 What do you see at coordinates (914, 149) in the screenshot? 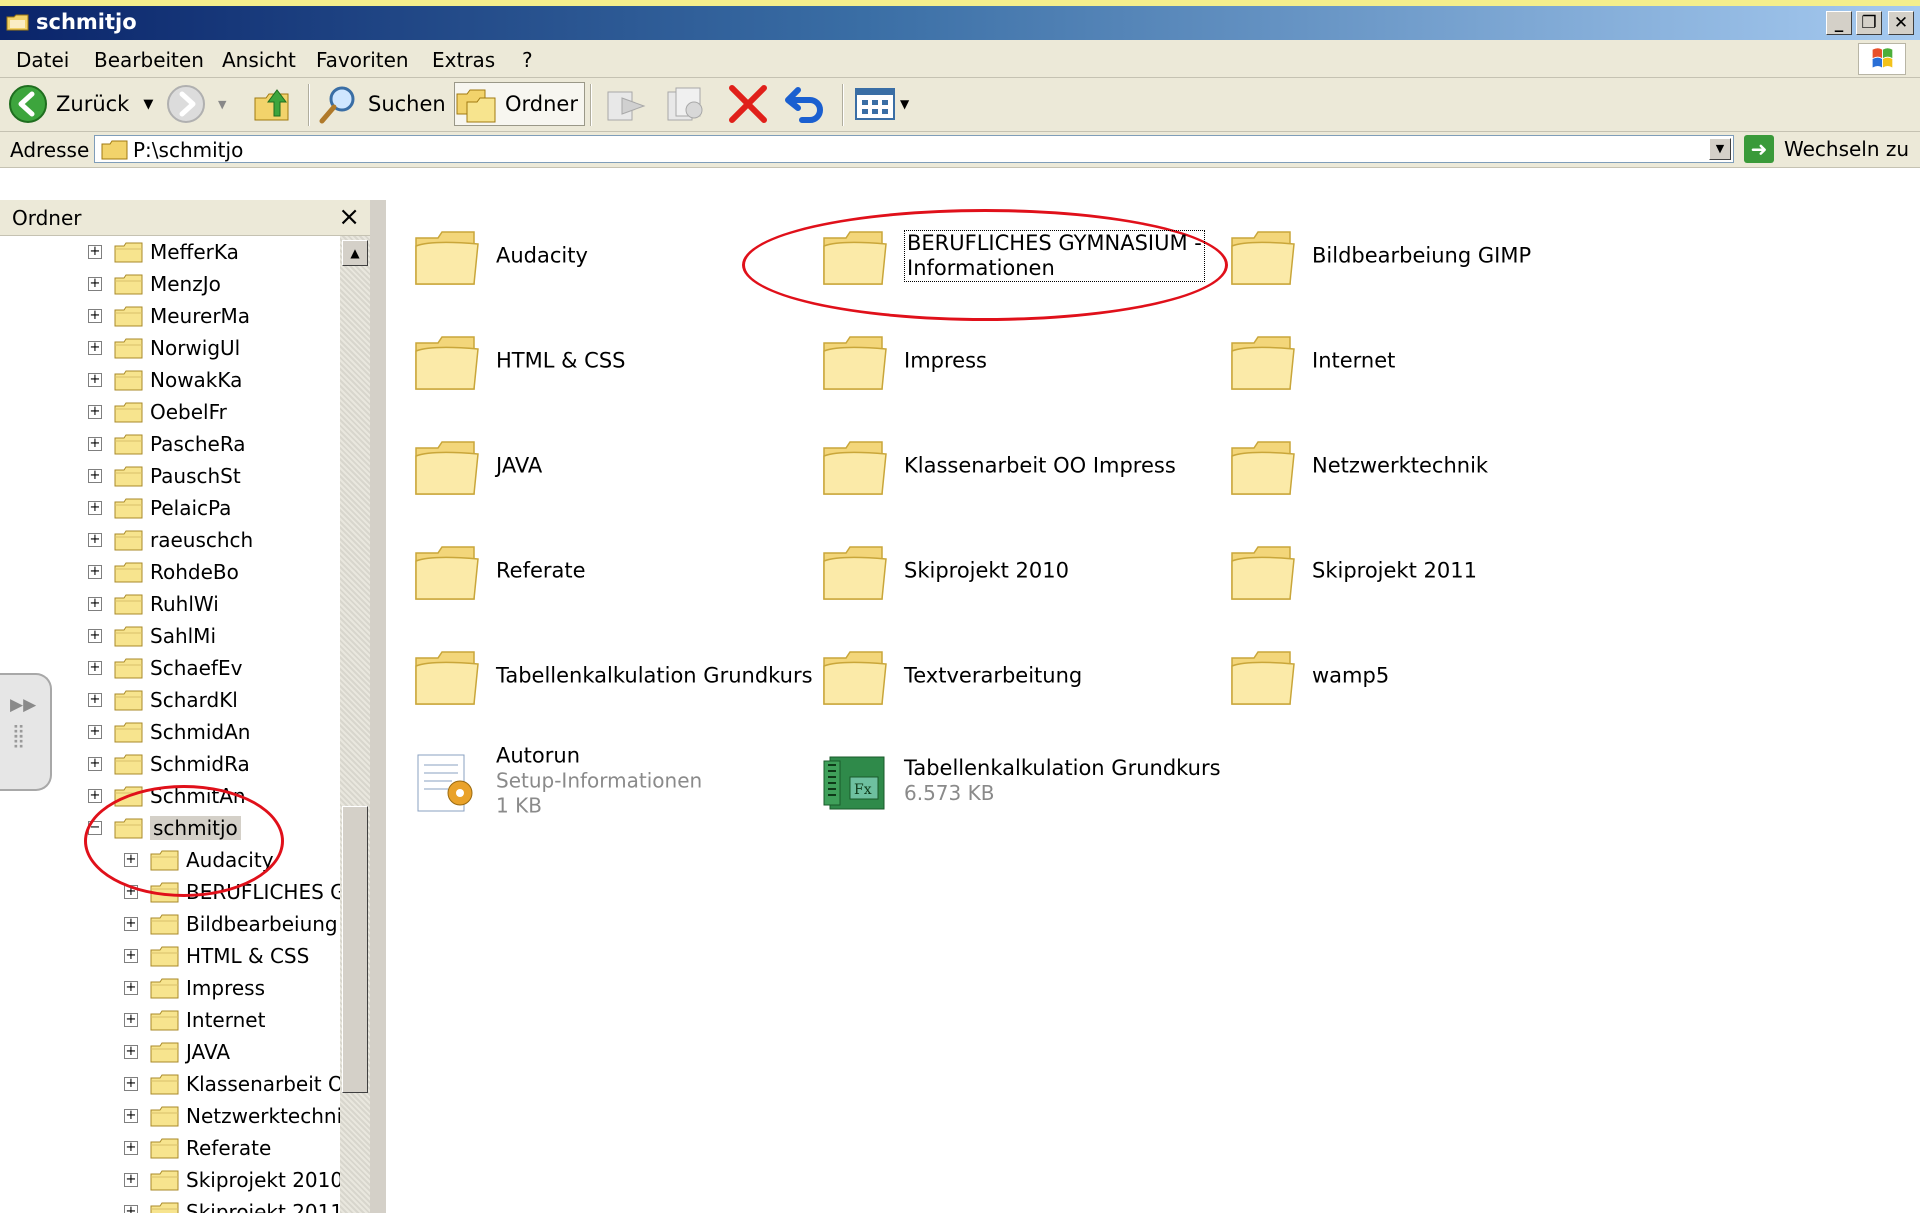
I see `address-input: P:\schmitjo ▼` at bounding box center [914, 149].